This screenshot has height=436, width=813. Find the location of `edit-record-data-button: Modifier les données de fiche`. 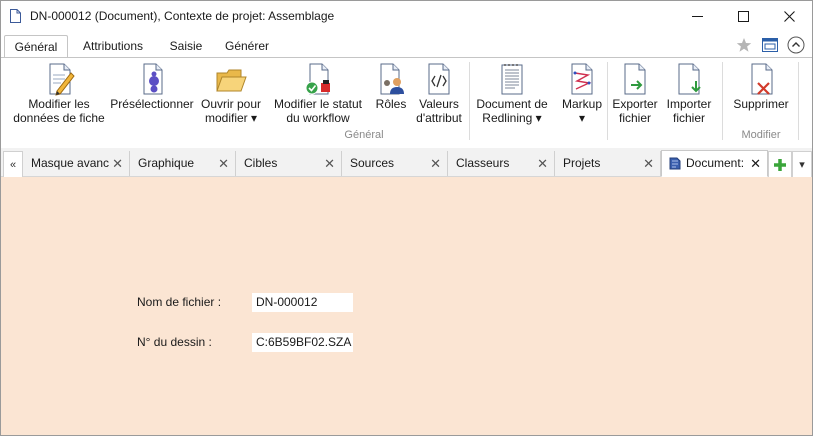

edit-record-data-button: Modifier les données de fiche is located at coordinates (59, 95).